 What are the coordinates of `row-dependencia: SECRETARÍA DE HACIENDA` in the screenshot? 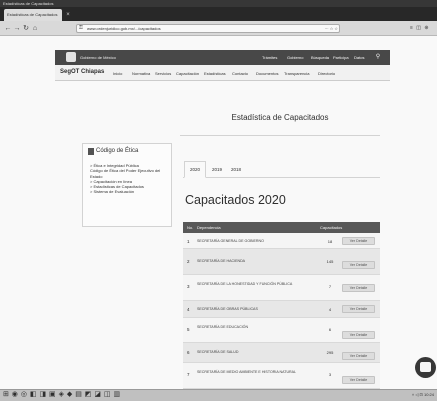 It's located at (221, 261).